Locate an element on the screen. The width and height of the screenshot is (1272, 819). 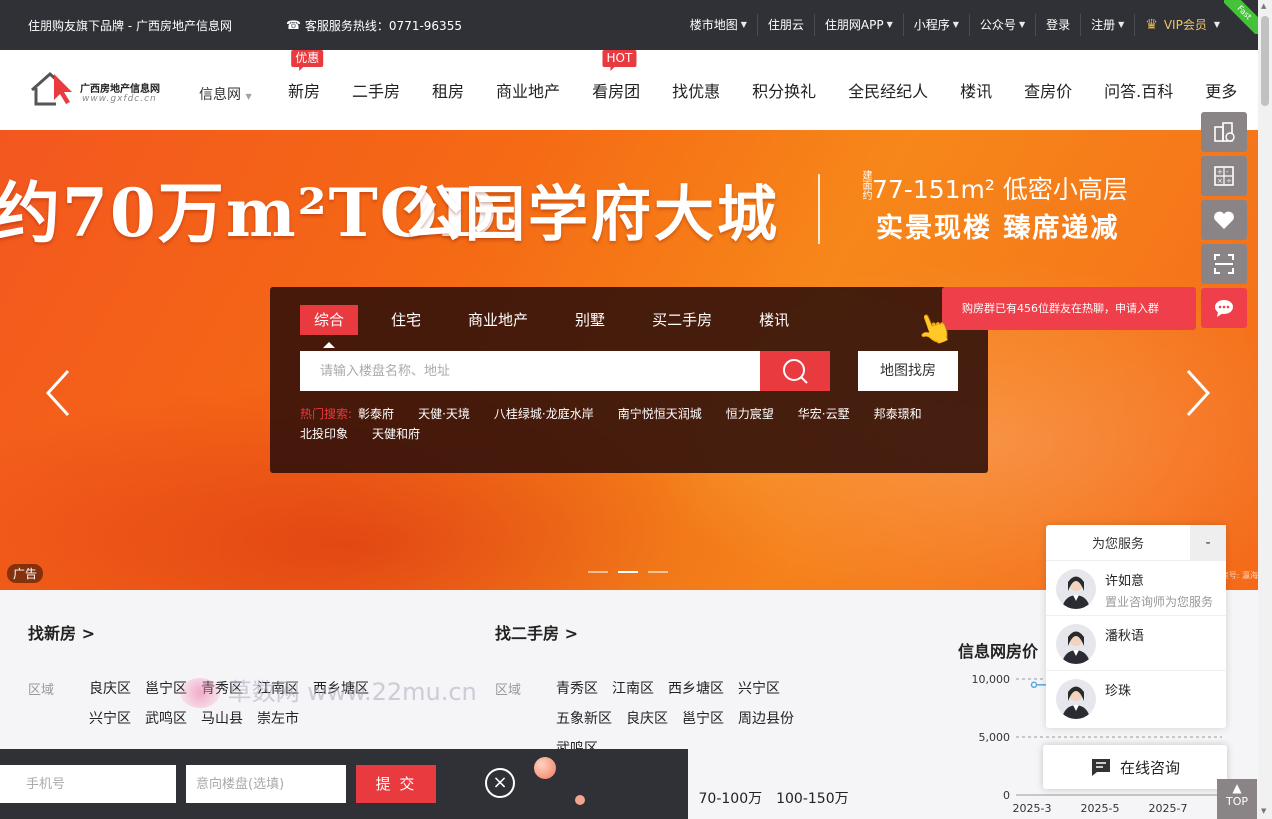
tool-calculator: + - × ÷ is located at coordinates (1224, 176).